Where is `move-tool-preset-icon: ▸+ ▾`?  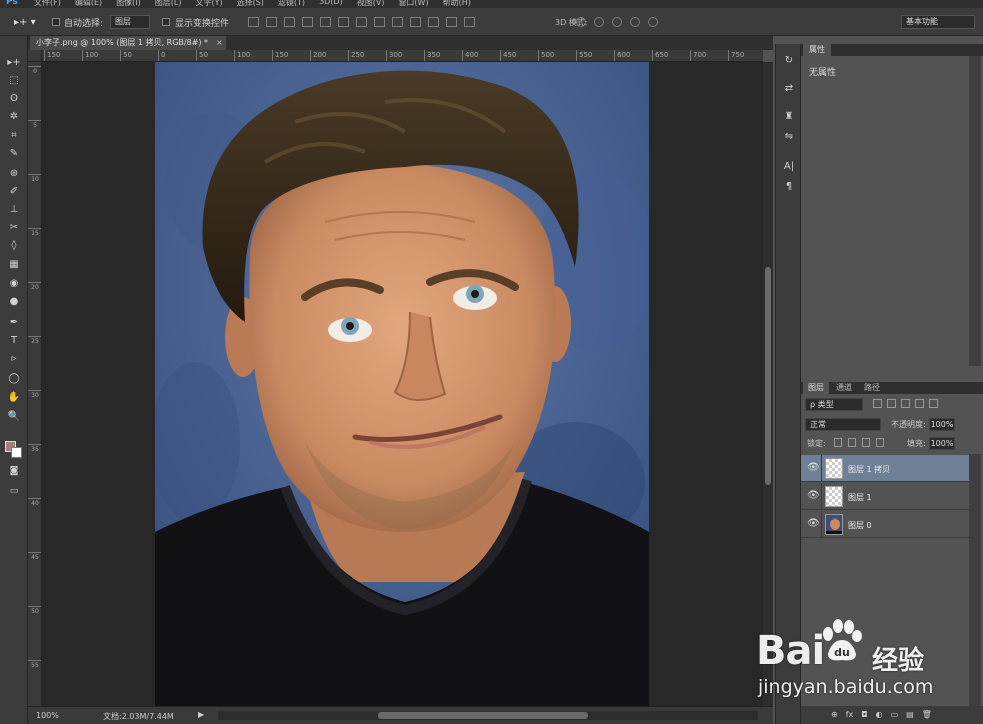
move-tool-preset-icon: ▸+ ▾ is located at coordinates (25, 22).